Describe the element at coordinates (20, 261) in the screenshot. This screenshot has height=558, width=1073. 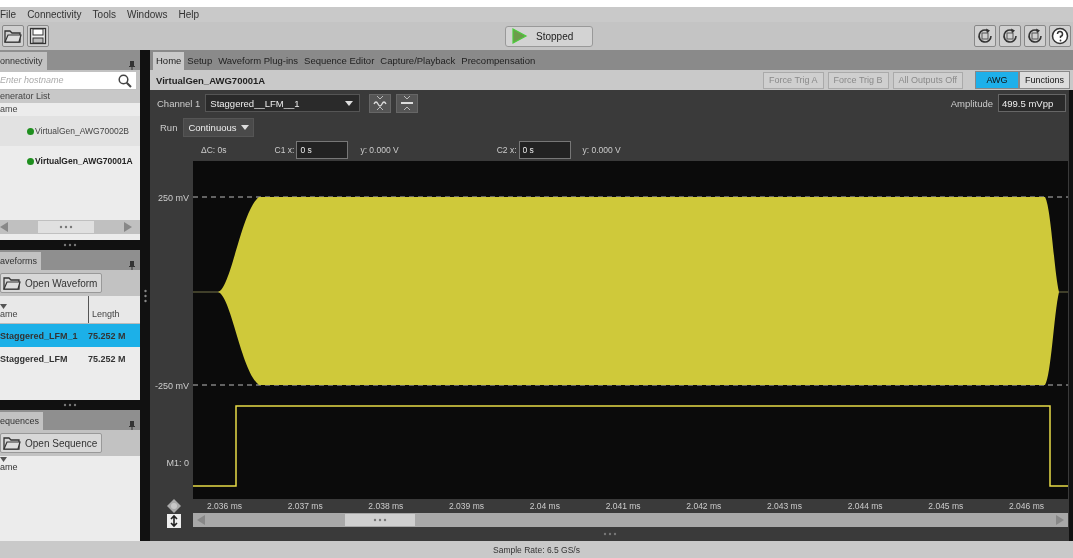
I see `panel-tab: aveforms` at that location.